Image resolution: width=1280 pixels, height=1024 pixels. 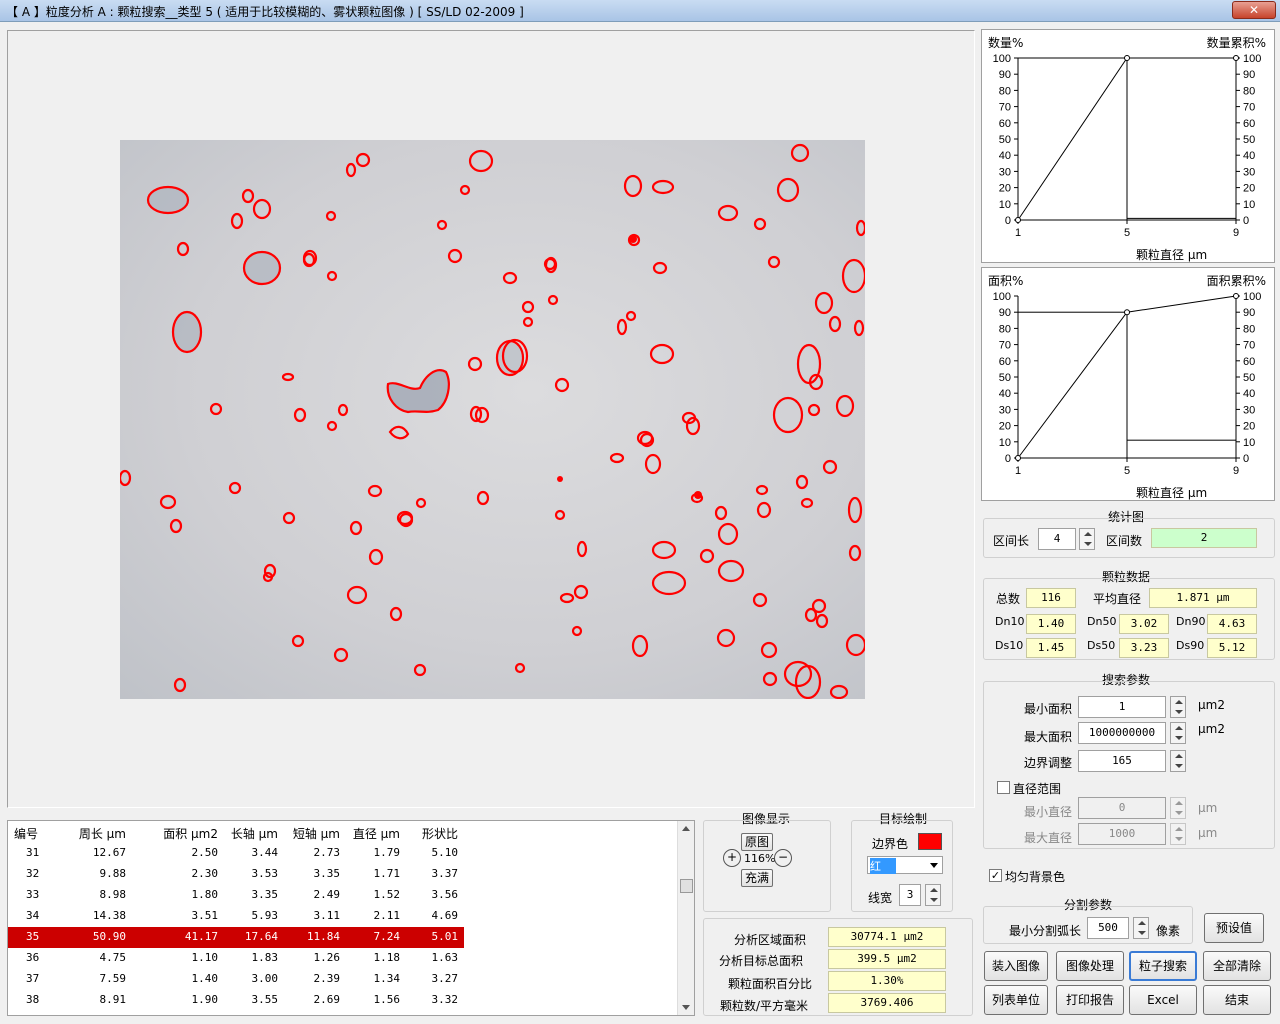 What do you see at coordinates (102, 833) in the screenshot?
I see `table-header-cell: 周长 μm` at bounding box center [102, 833].